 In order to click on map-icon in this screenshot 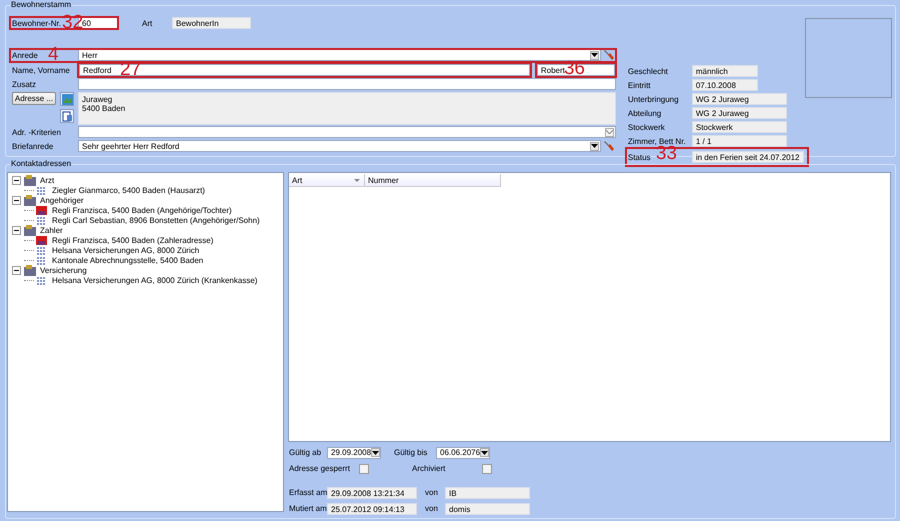, I will do `click(67, 99)`.